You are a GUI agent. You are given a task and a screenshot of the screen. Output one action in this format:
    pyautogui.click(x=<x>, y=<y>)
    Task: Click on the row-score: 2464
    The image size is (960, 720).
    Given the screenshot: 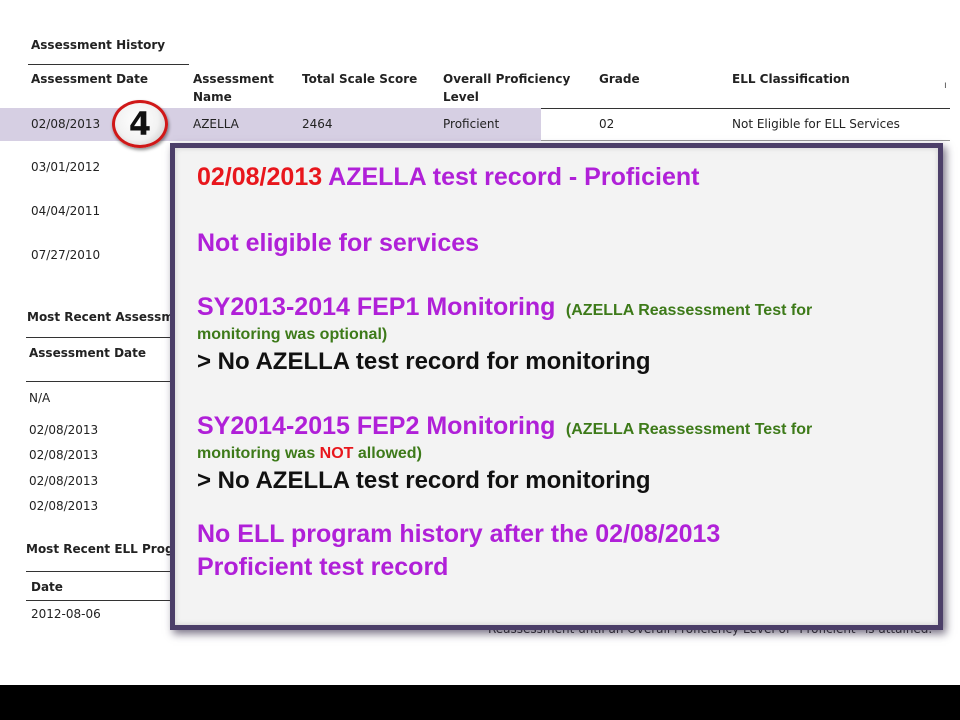 What is the action you would take?
    pyautogui.click(x=317, y=124)
    